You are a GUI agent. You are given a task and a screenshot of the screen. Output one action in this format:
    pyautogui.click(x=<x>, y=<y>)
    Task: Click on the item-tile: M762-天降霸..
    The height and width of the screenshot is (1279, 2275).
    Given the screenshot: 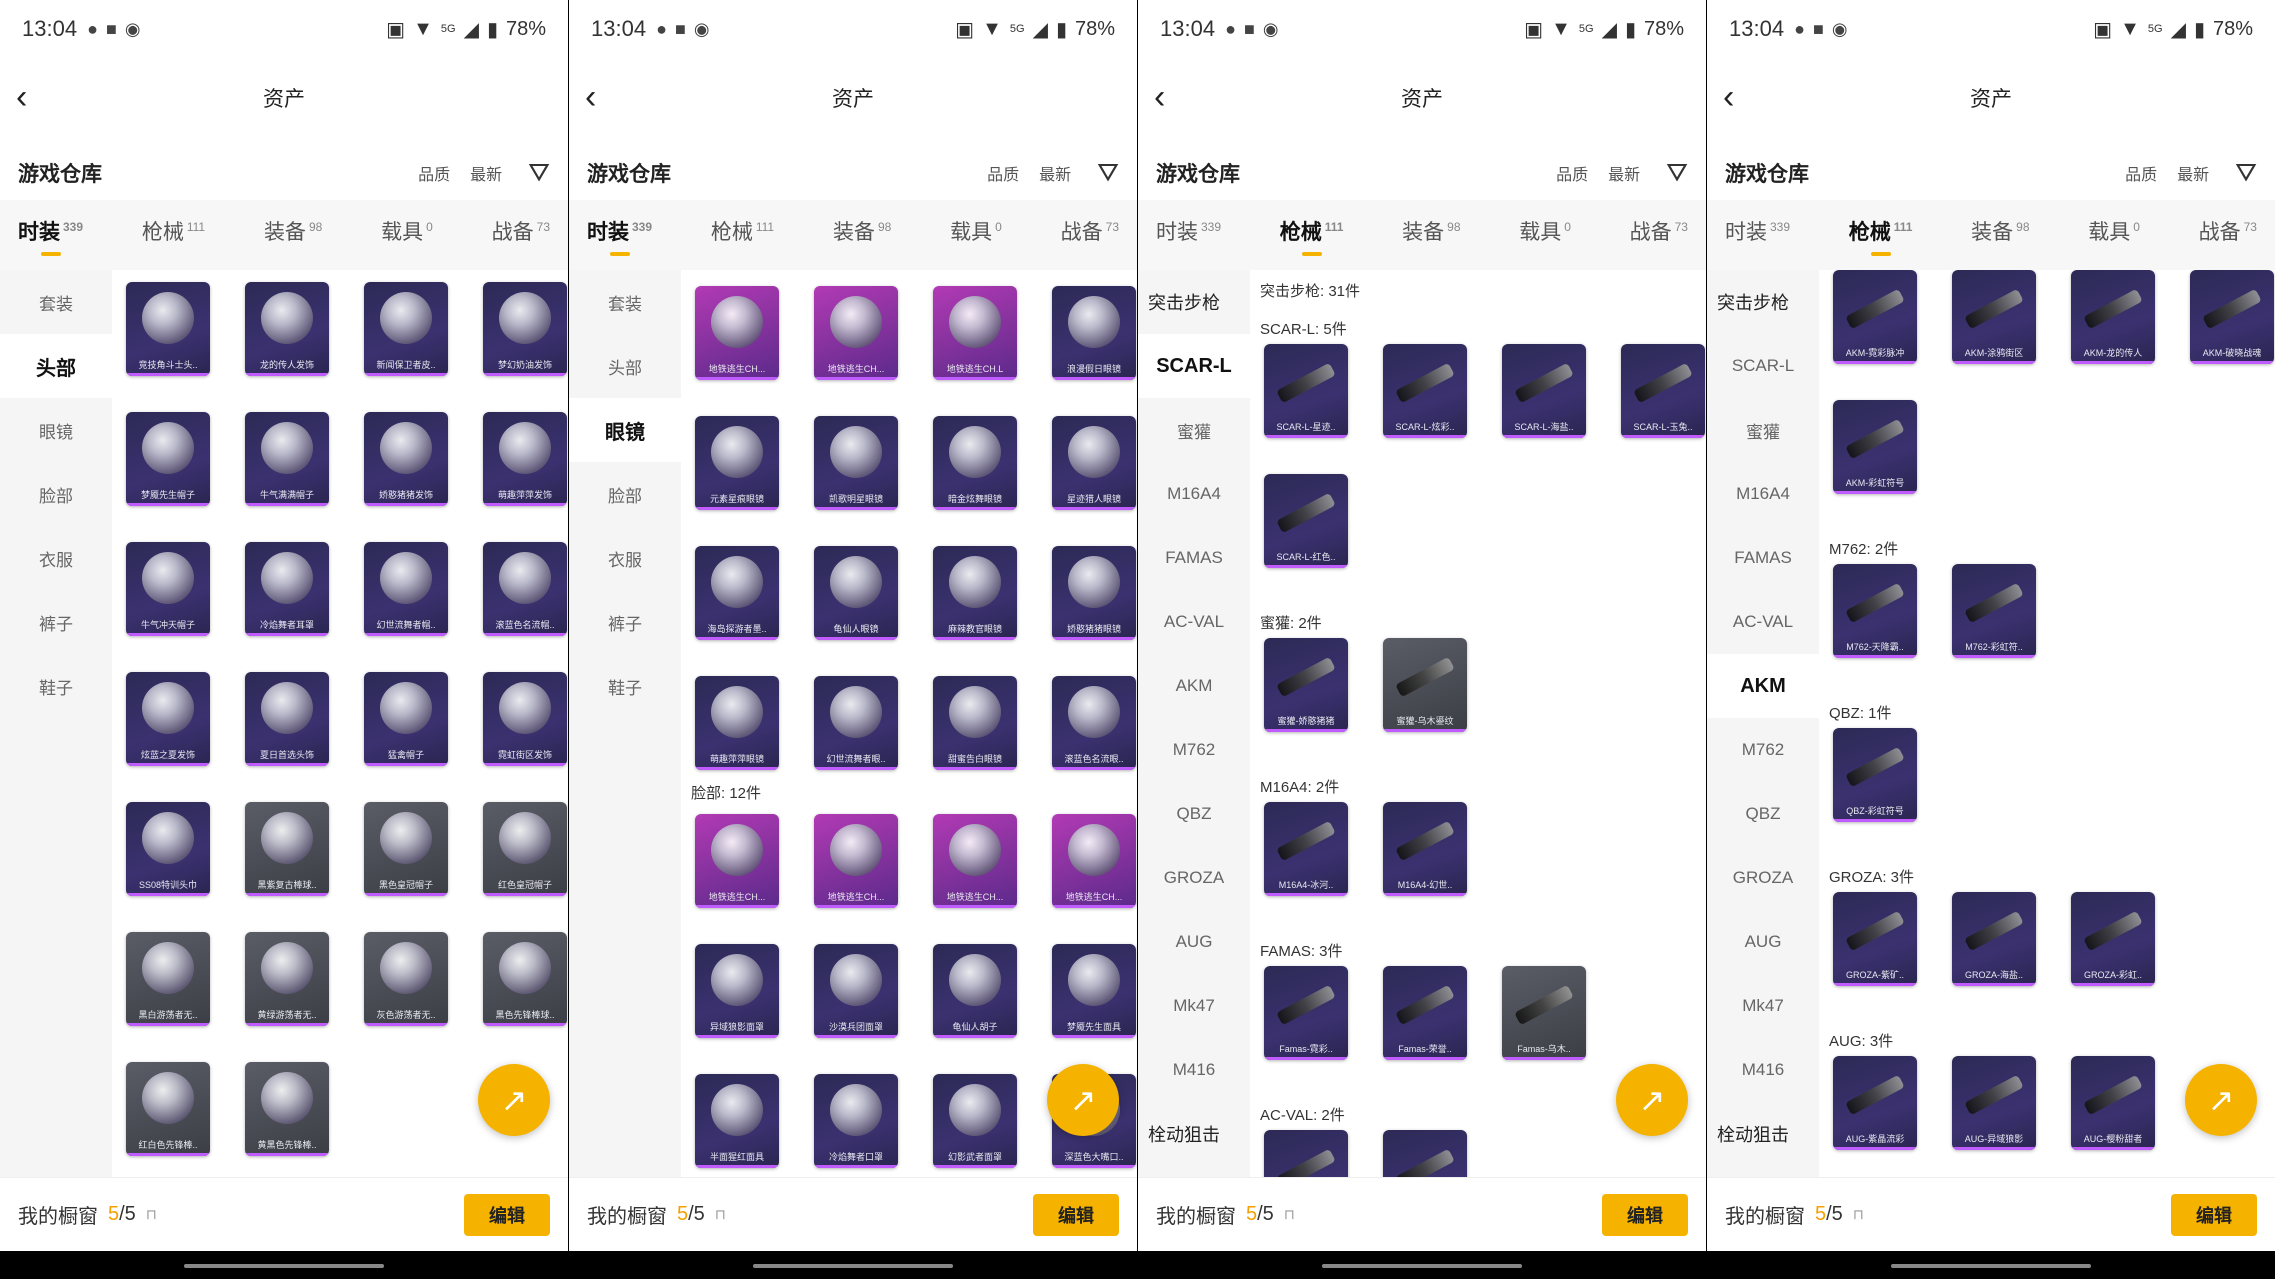 What is the action you would take?
    pyautogui.click(x=1875, y=611)
    